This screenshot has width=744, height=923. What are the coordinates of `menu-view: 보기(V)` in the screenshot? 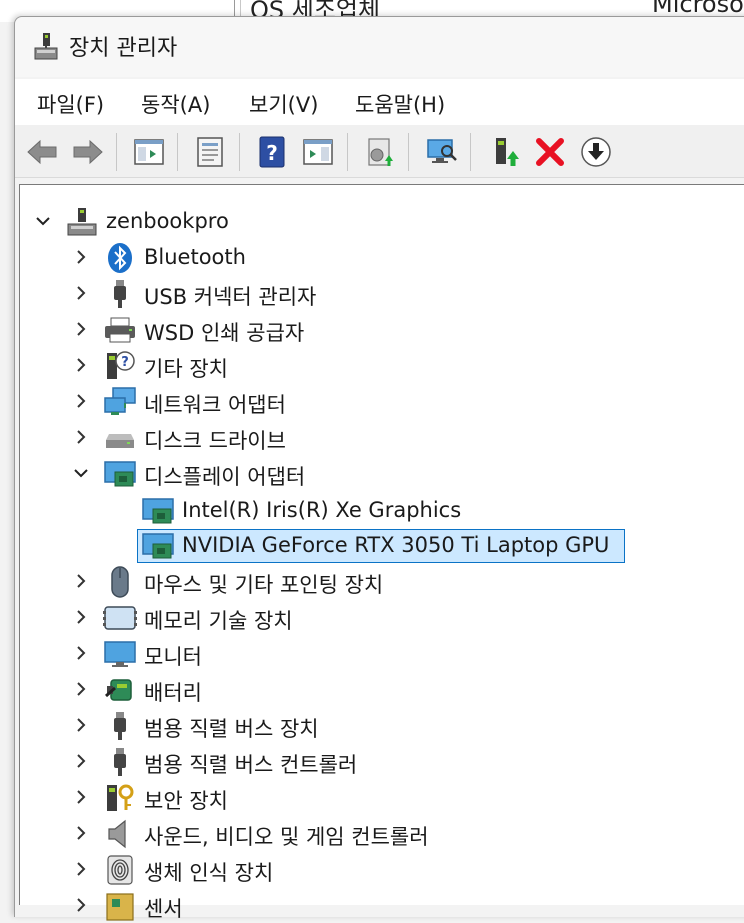 It's located at (283, 104).